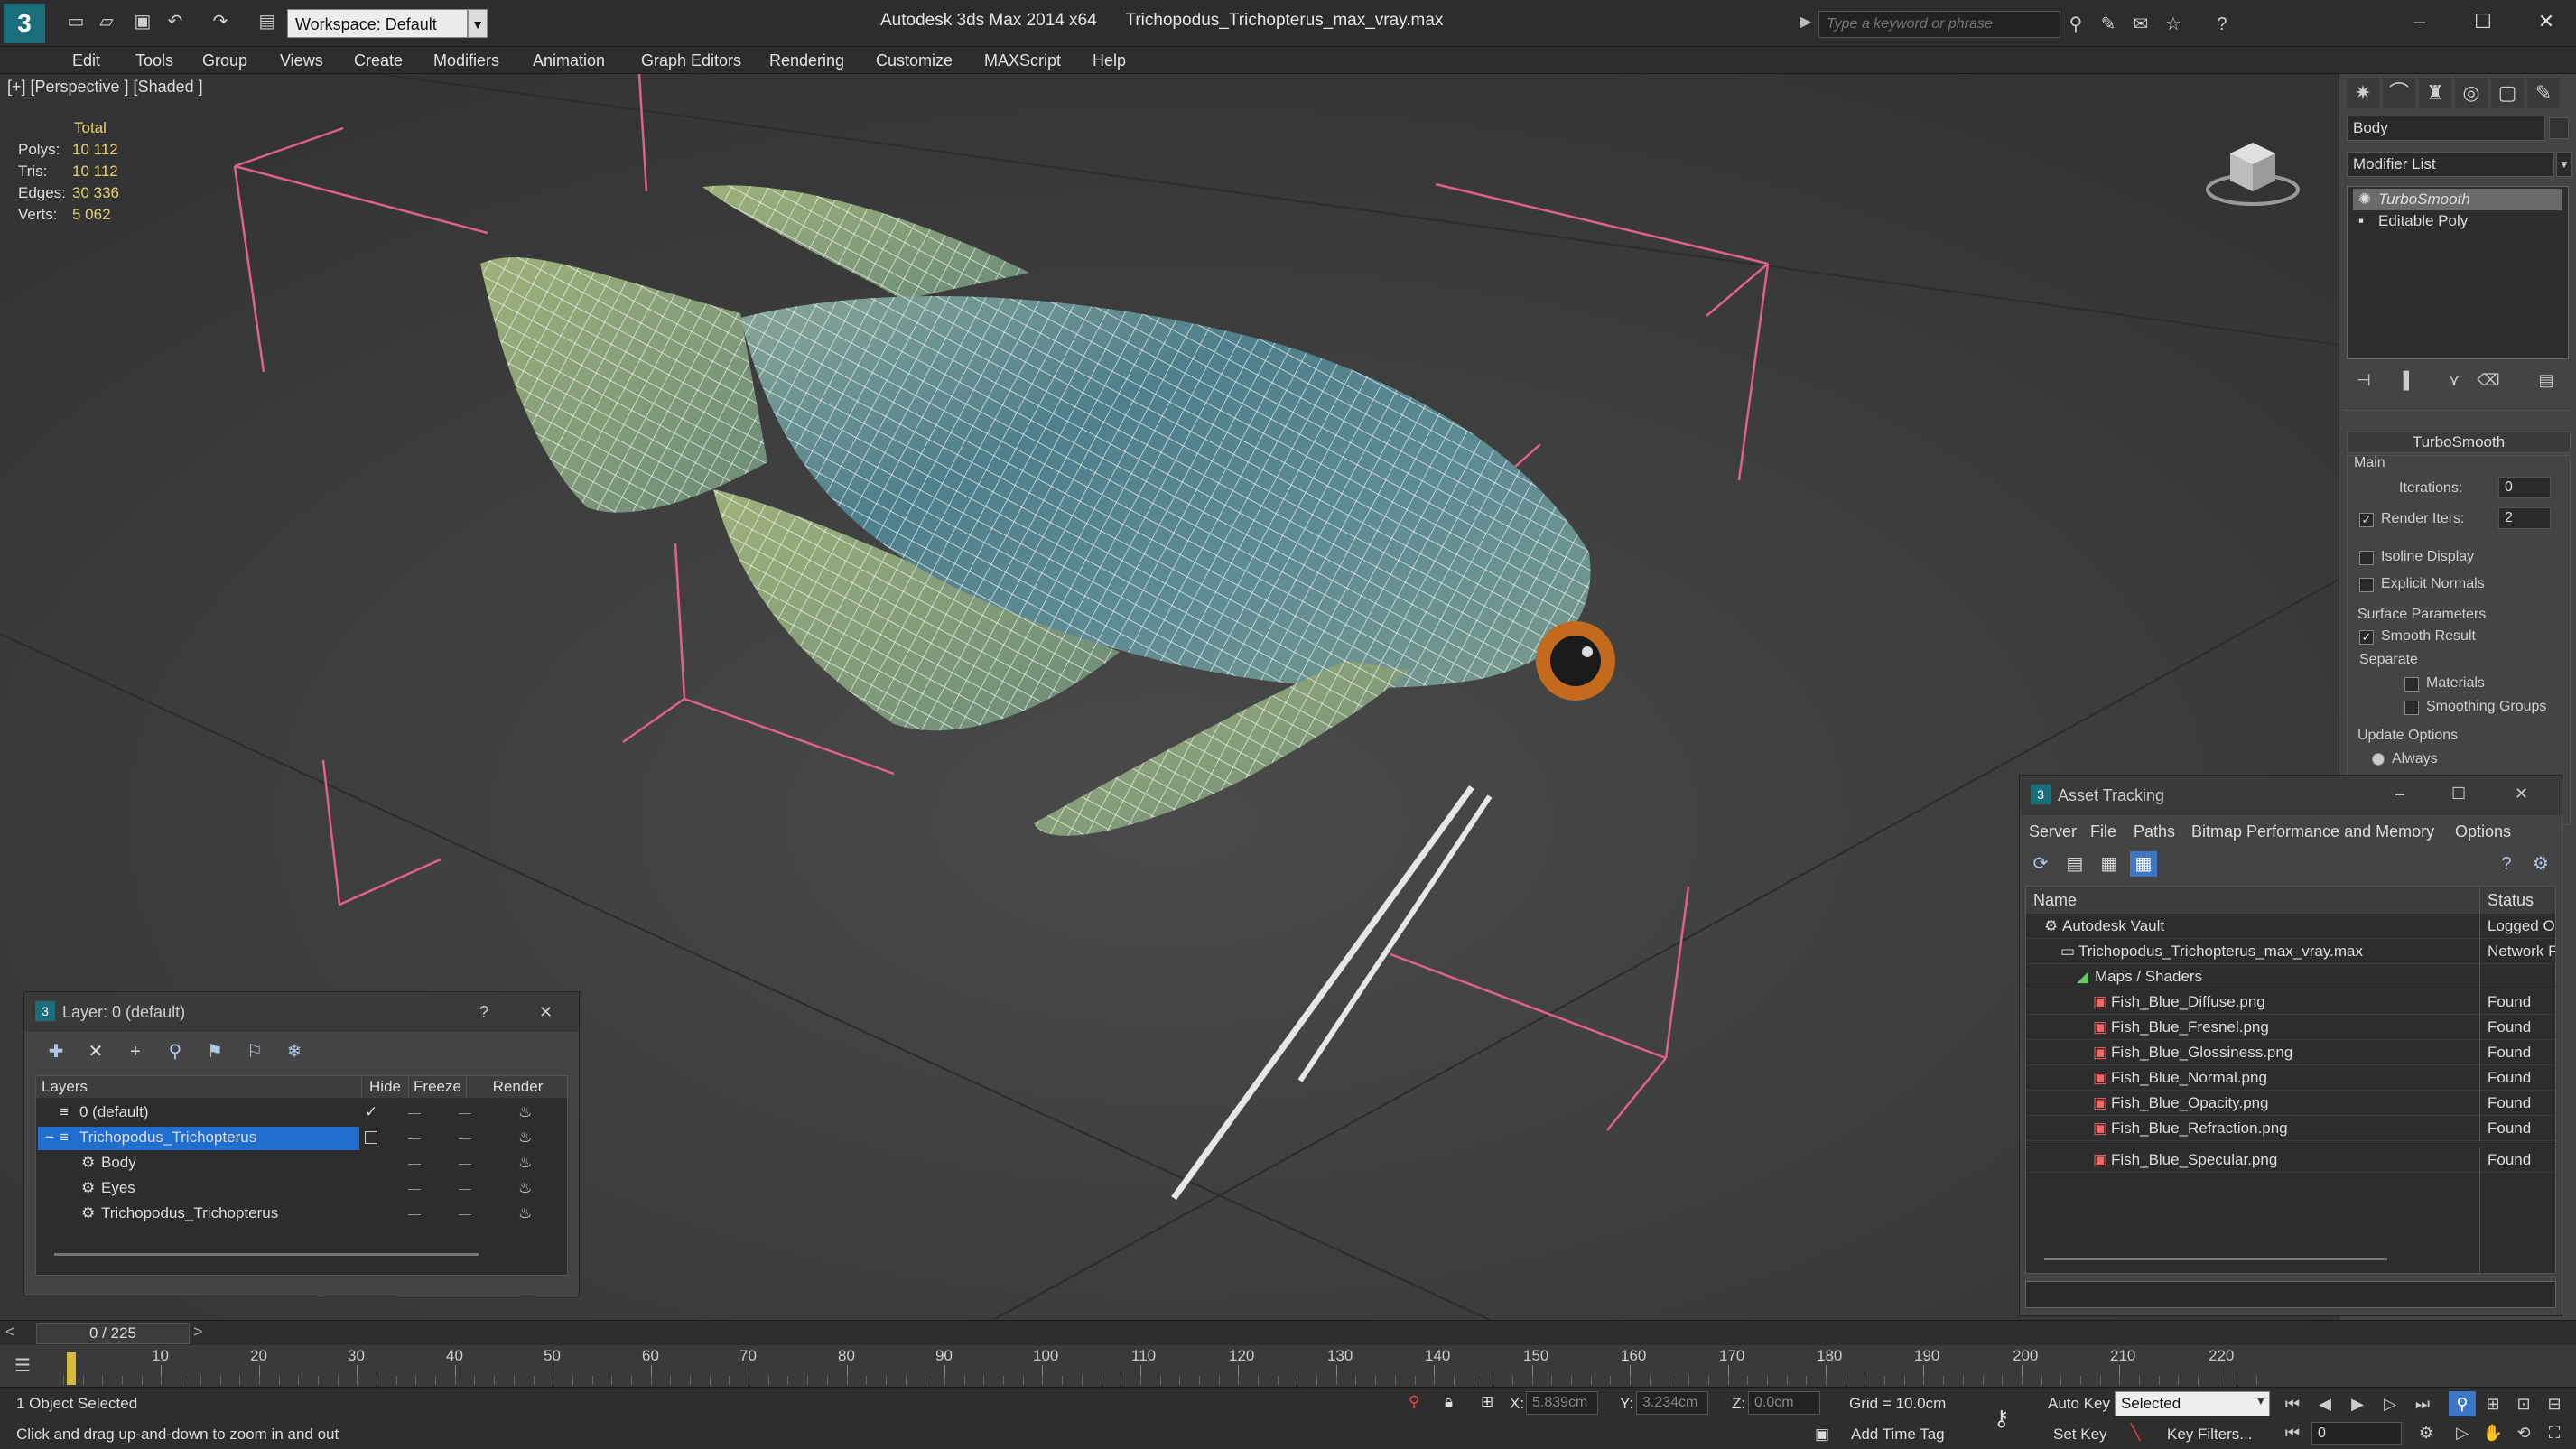  What do you see at coordinates (2457, 221) in the screenshot?
I see `stack-item-editable-poly: ▪ Editable Poly` at bounding box center [2457, 221].